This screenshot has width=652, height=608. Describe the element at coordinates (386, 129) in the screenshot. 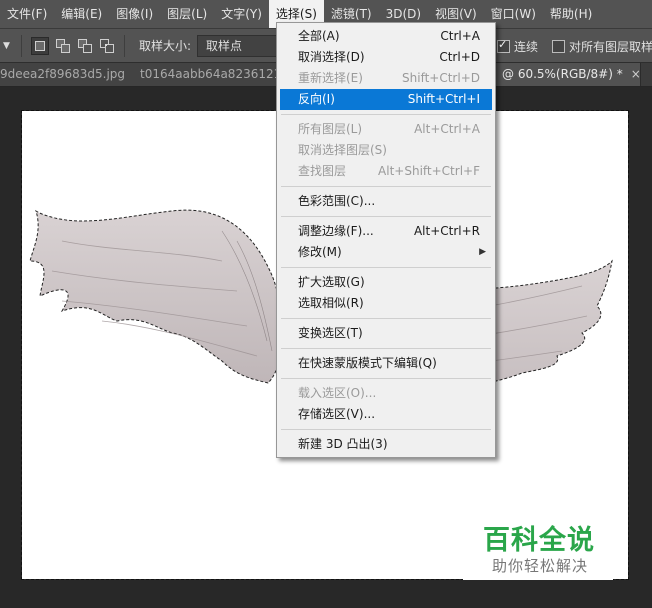

I see `menu-item-all-layers: 所有图层(L) Alt+Ctrl+A` at that location.